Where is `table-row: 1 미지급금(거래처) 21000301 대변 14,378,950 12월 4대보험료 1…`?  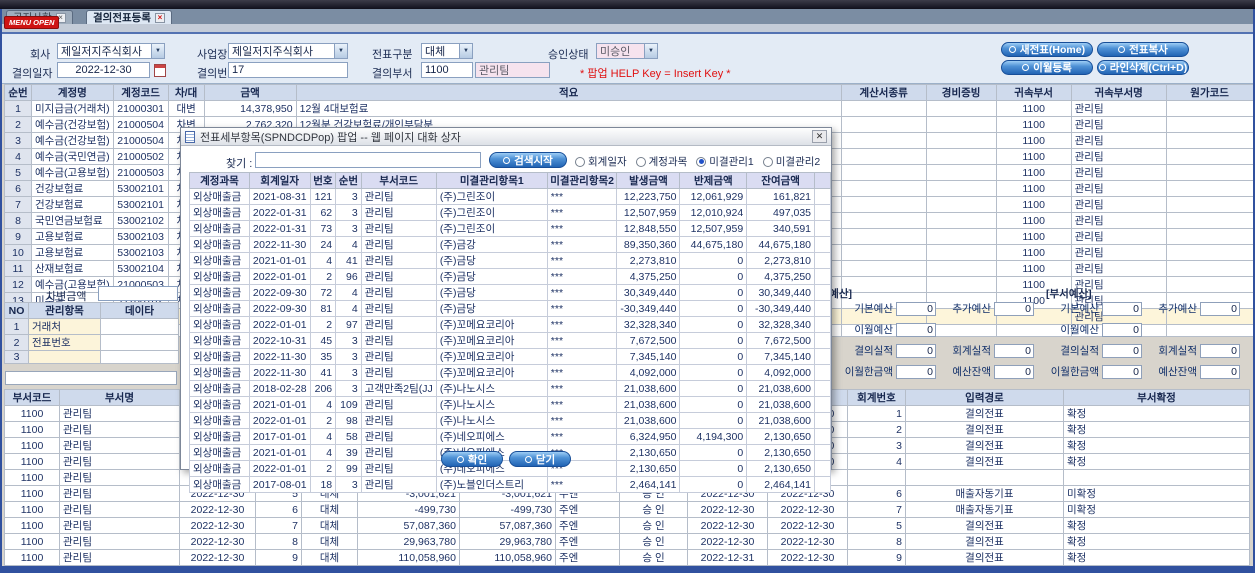
table-row: 1 미지급금(거래처) 21000301 대변 14,378,950 12월 4대보험료 1… is located at coordinates (629, 108).